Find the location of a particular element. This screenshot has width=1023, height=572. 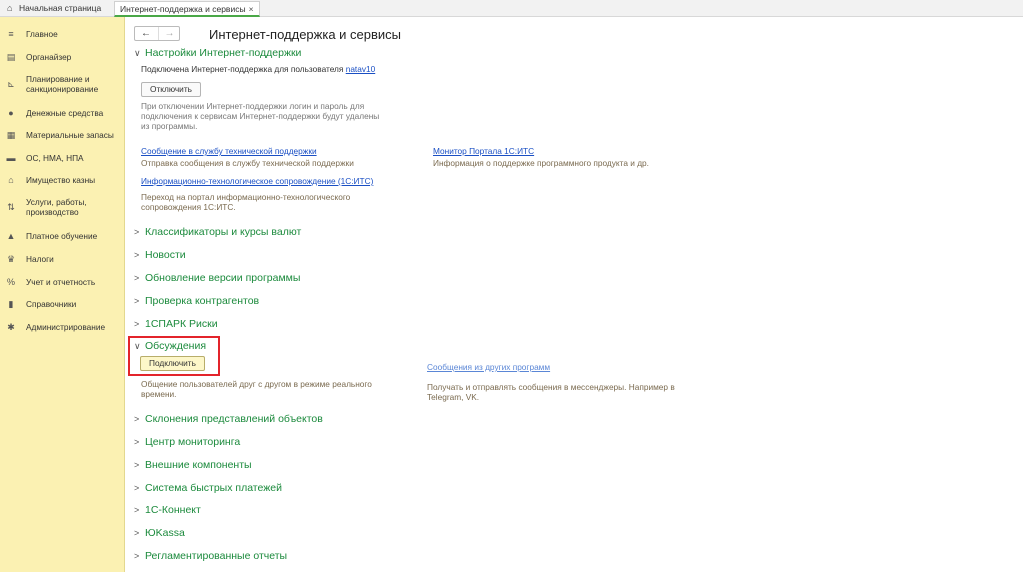

section-counterparty-check: > Проверка контрагентов is located at coordinates (196, 301).